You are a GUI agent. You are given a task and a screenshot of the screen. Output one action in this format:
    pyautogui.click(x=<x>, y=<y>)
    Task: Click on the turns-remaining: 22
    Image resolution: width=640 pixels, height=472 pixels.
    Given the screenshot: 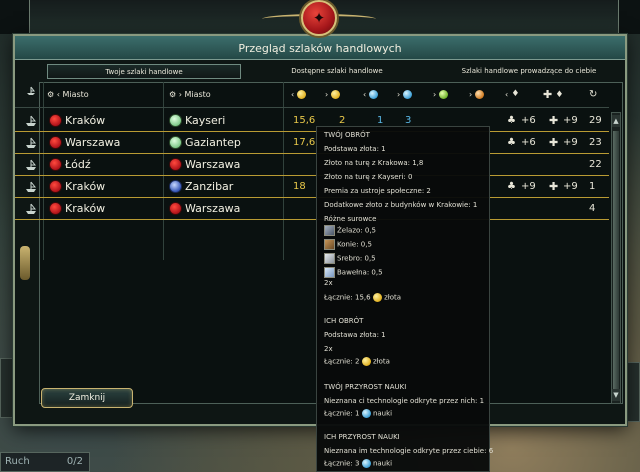 What is the action you would take?
    pyautogui.click(x=595, y=164)
    